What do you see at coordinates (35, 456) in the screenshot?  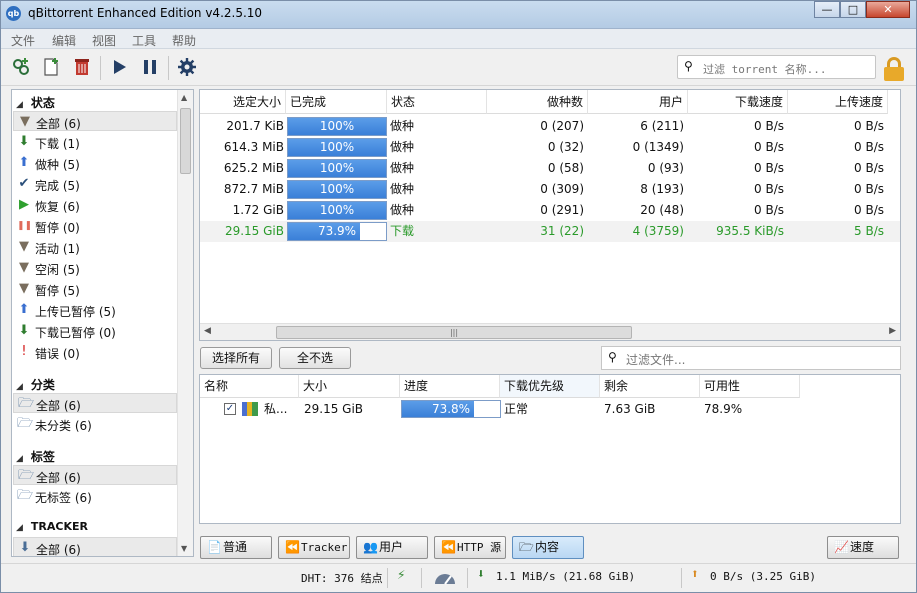 I see `tag-section-header: ◢ 标签` at bounding box center [35, 456].